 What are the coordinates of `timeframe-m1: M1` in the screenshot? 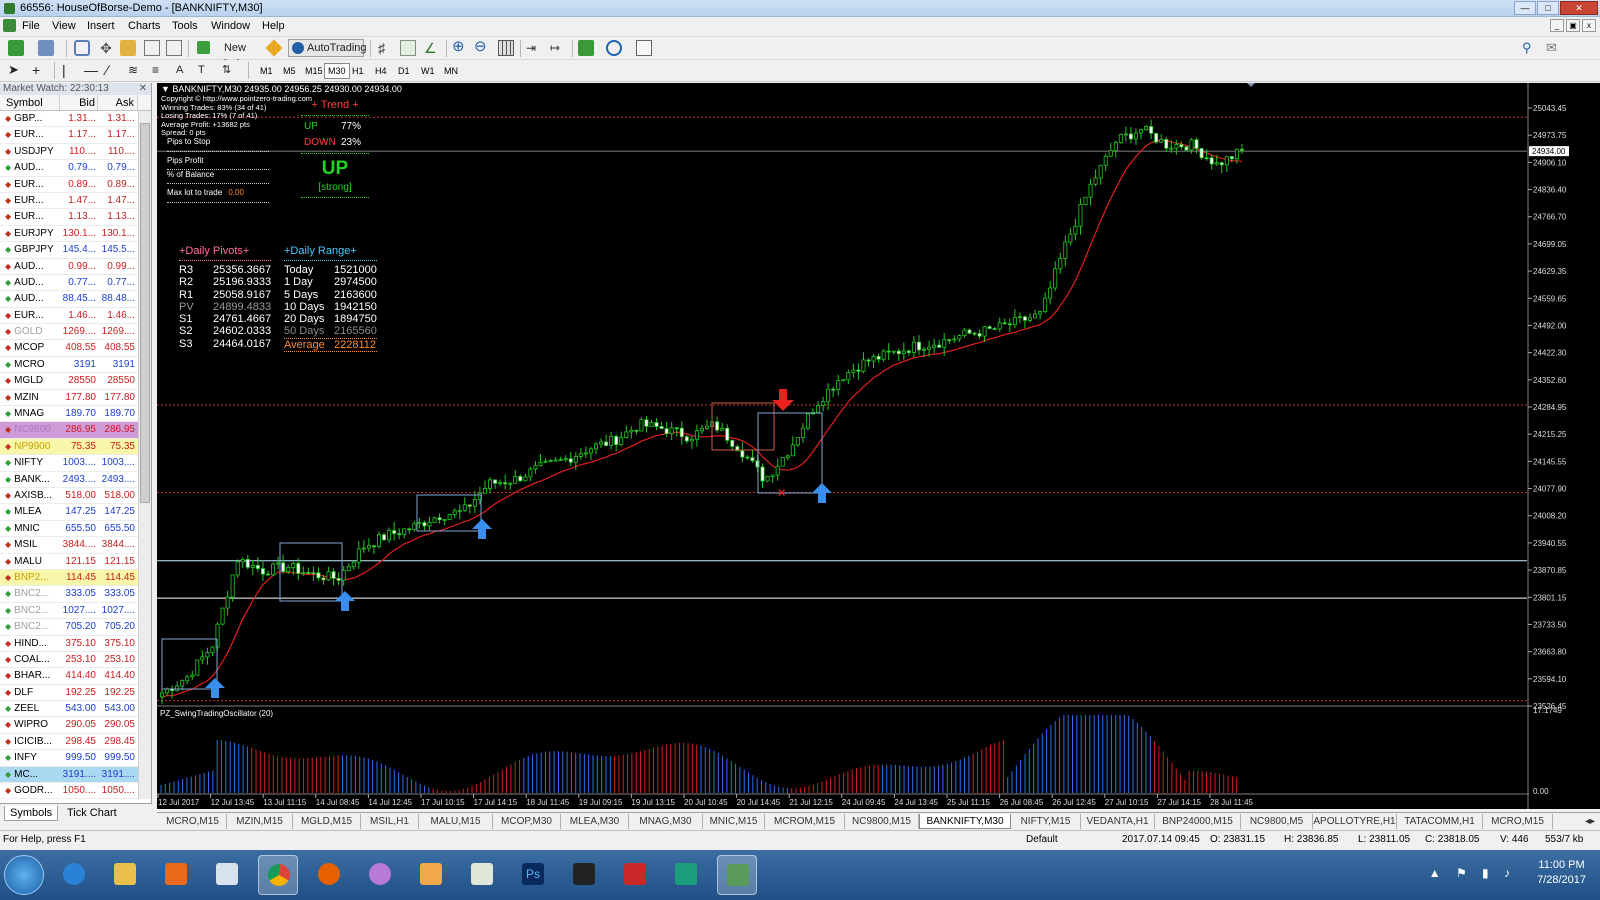 It's located at (266, 71).